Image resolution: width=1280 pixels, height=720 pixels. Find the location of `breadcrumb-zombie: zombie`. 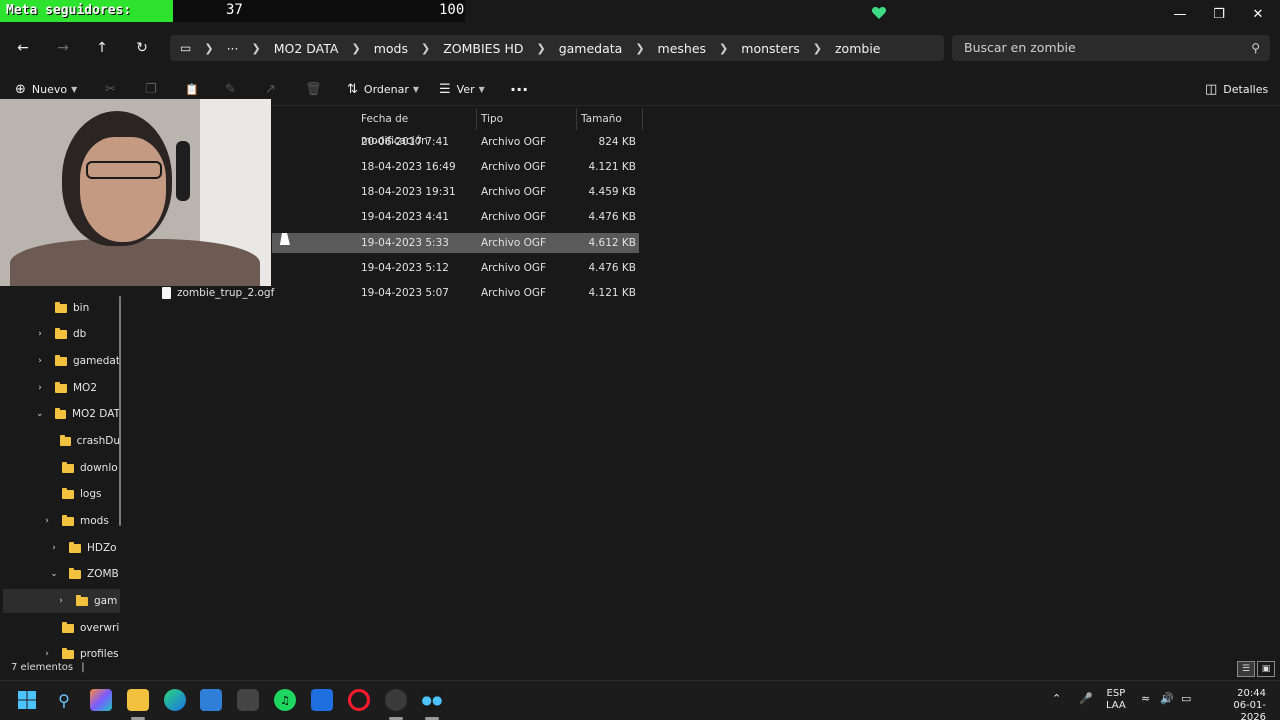

breadcrumb-zombie: zombie is located at coordinates (857, 48).